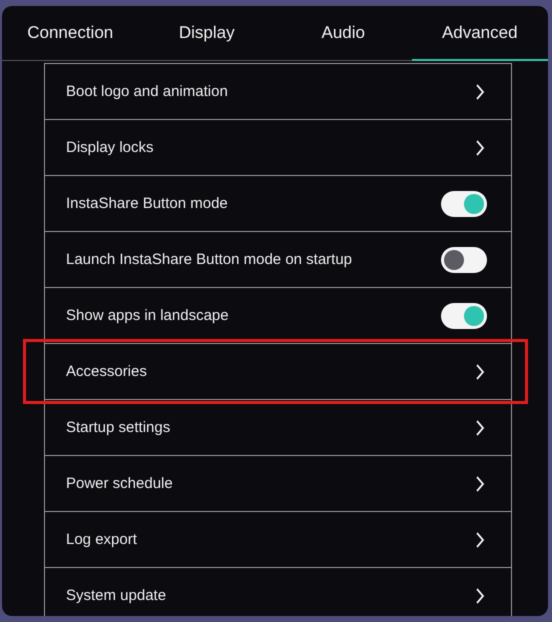 This screenshot has width=552, height=622. What do you see at coordinates (278, 316) in the screenshot?
I see `settings-row: Show apps in landscape` at bounding box center [278, 316].